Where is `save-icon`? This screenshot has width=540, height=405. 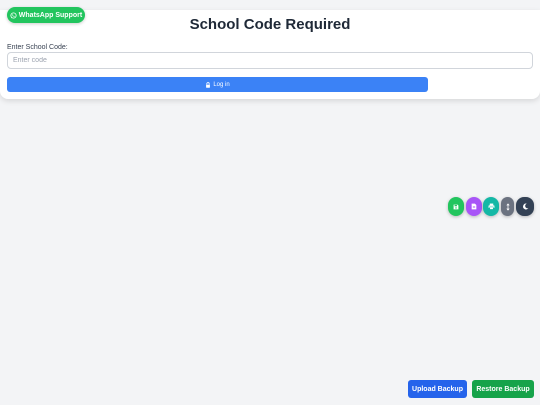 save-icon is located at coordinates (456, 207).